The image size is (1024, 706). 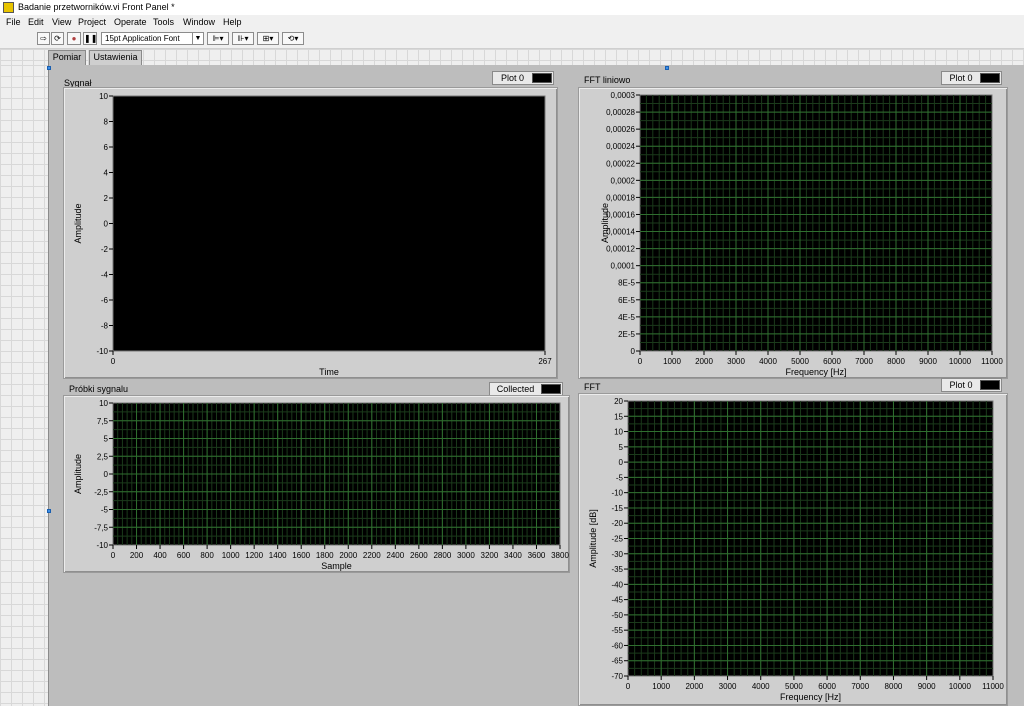 I want to click on graph-label-fft-liniowo: FFT liniowo, so click(x=607, y=80).